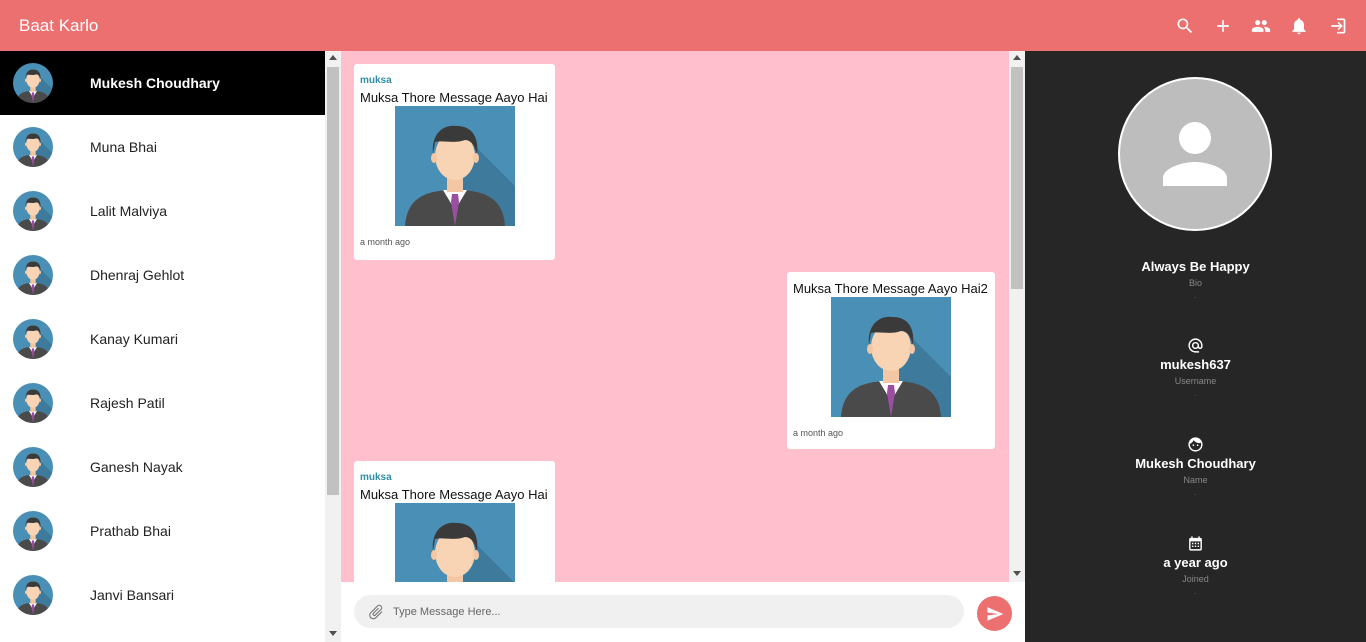 The image size is (1366, 642). What do you see at coordinates (1195, 562) in the screenshot?
I see `joined-value: a year ago` at bounding box center [1195, 562].